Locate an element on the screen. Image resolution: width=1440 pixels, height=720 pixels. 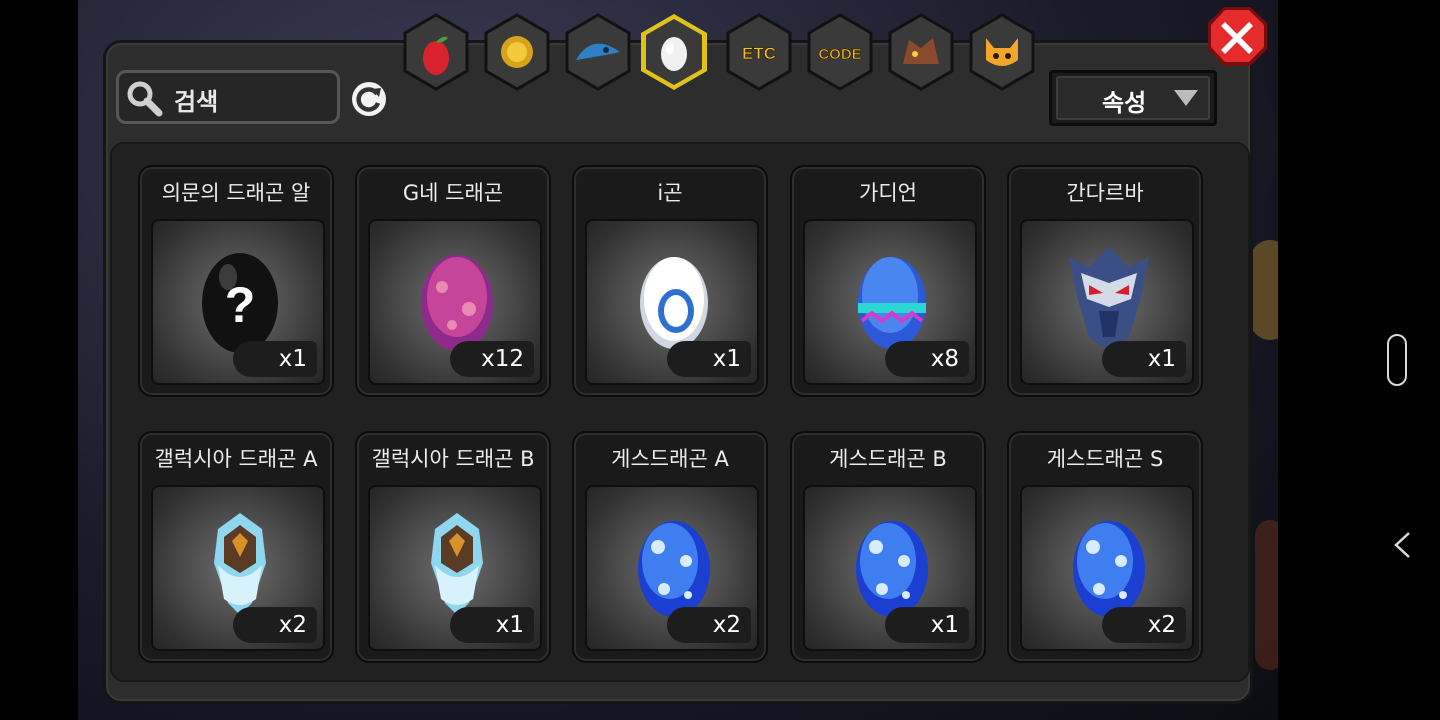
dropdown-arrow-icon is located at coordinates (1186, 98).